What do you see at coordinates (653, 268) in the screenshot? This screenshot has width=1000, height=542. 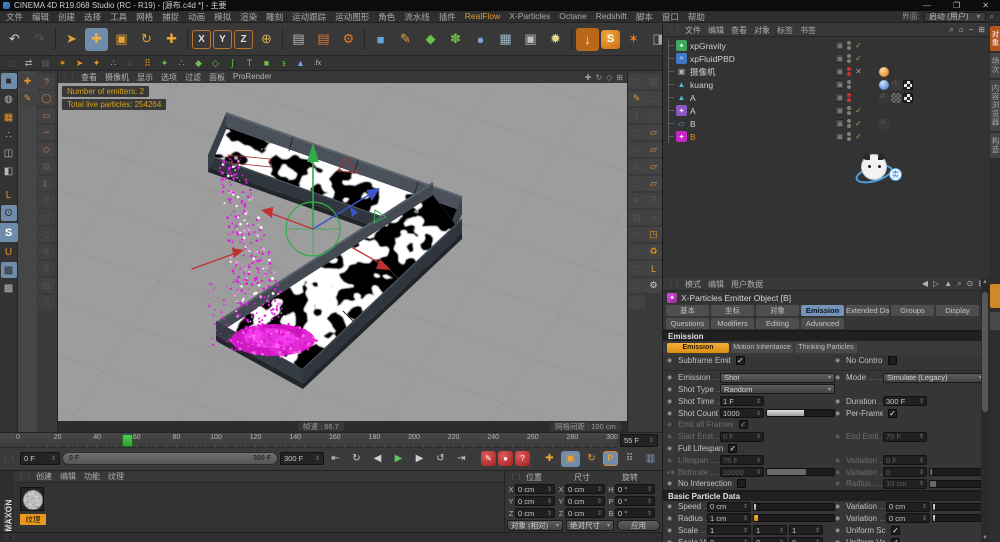 I see `l1-tool-icon: L` at bounding box center [653, 268].